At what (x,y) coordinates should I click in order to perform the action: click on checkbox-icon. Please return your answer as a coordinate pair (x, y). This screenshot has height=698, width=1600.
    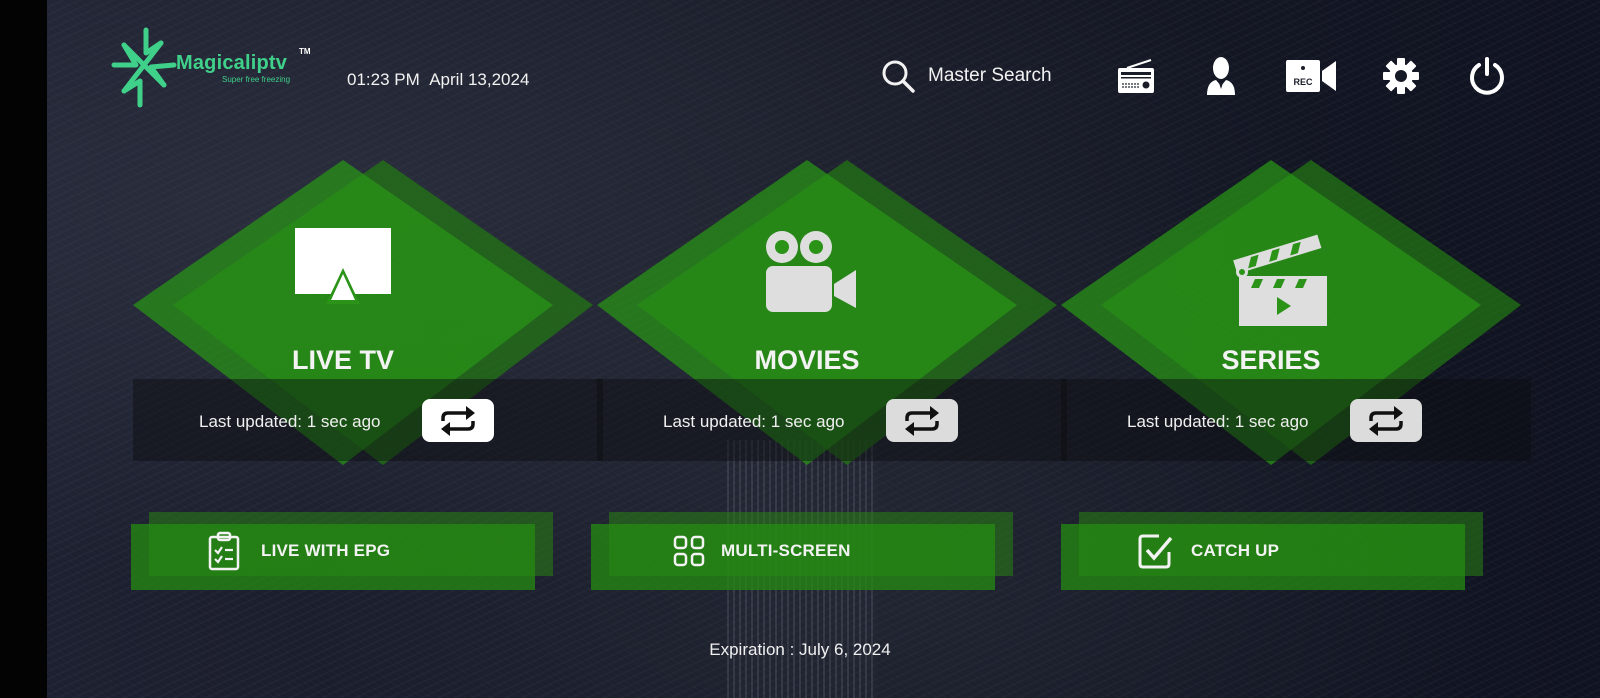
    Looking at the image, I should click on (1155, 551).